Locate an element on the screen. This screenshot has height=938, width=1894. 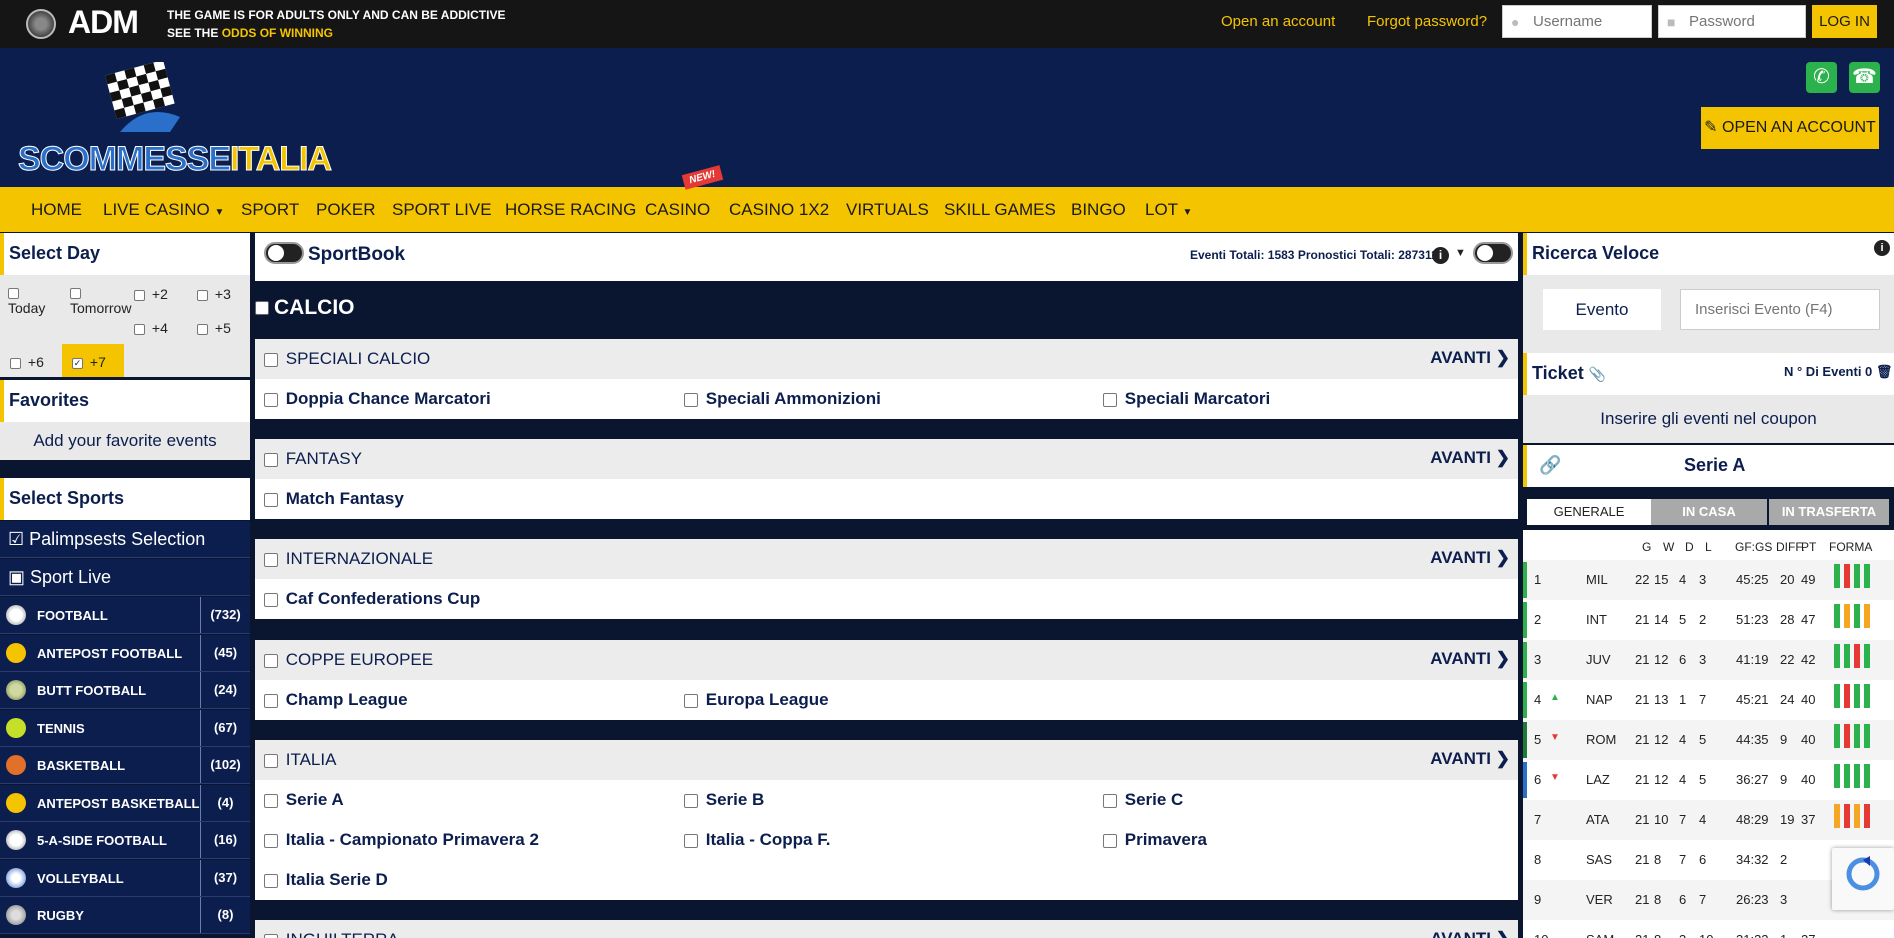
nav-casino-1x2: CASINO 1X2 is located at coordinates (779, 210).